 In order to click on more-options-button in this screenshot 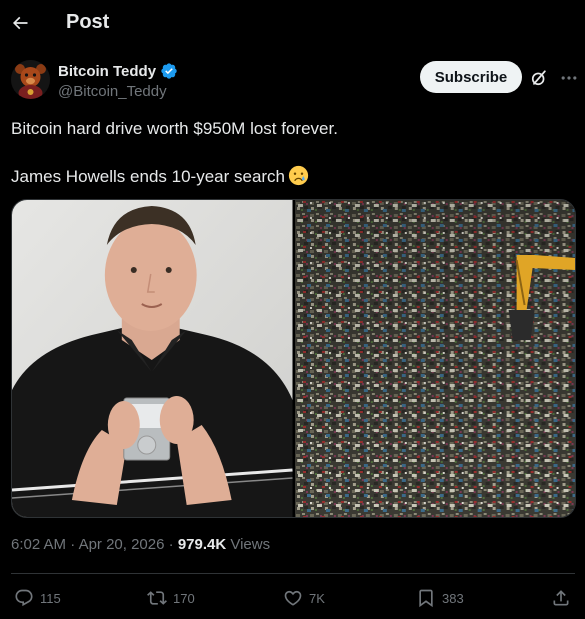, I will do `click(569, 78)`.